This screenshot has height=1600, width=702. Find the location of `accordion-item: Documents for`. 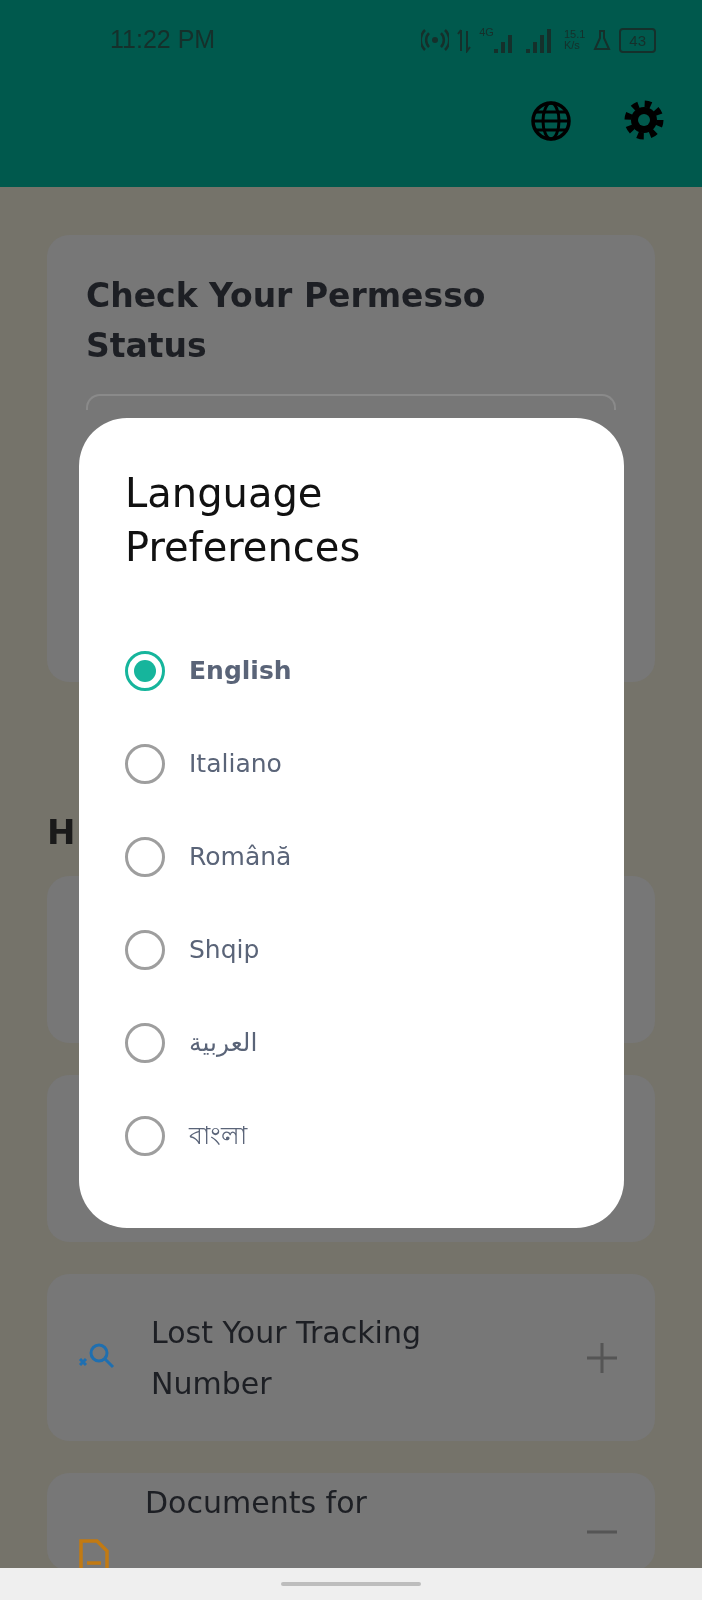

accordion-item: Documents for is located at coordinates (351, 1522).